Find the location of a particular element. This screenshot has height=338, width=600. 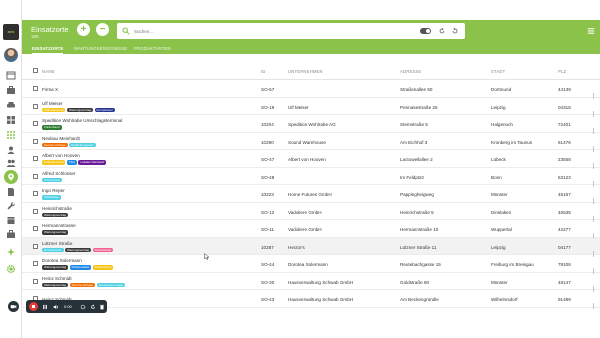

tab-produktarten: PRODUKTARTEN is located at coordinates (152, 50).